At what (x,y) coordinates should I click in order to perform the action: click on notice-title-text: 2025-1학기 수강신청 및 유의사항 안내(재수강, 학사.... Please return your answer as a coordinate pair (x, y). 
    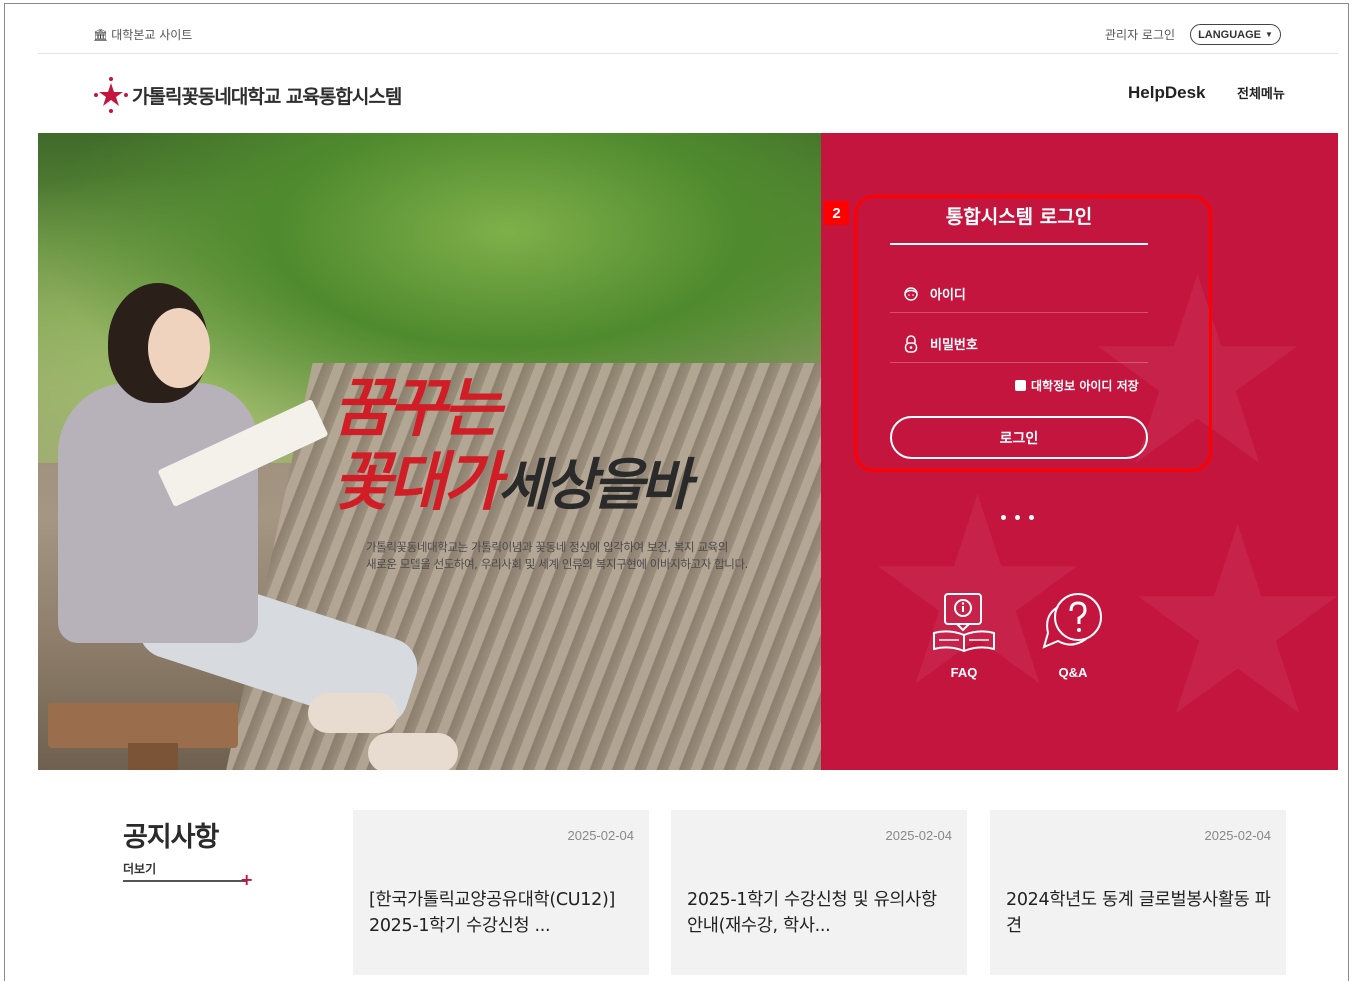
    Looking at the image, I should click on (812, 913).